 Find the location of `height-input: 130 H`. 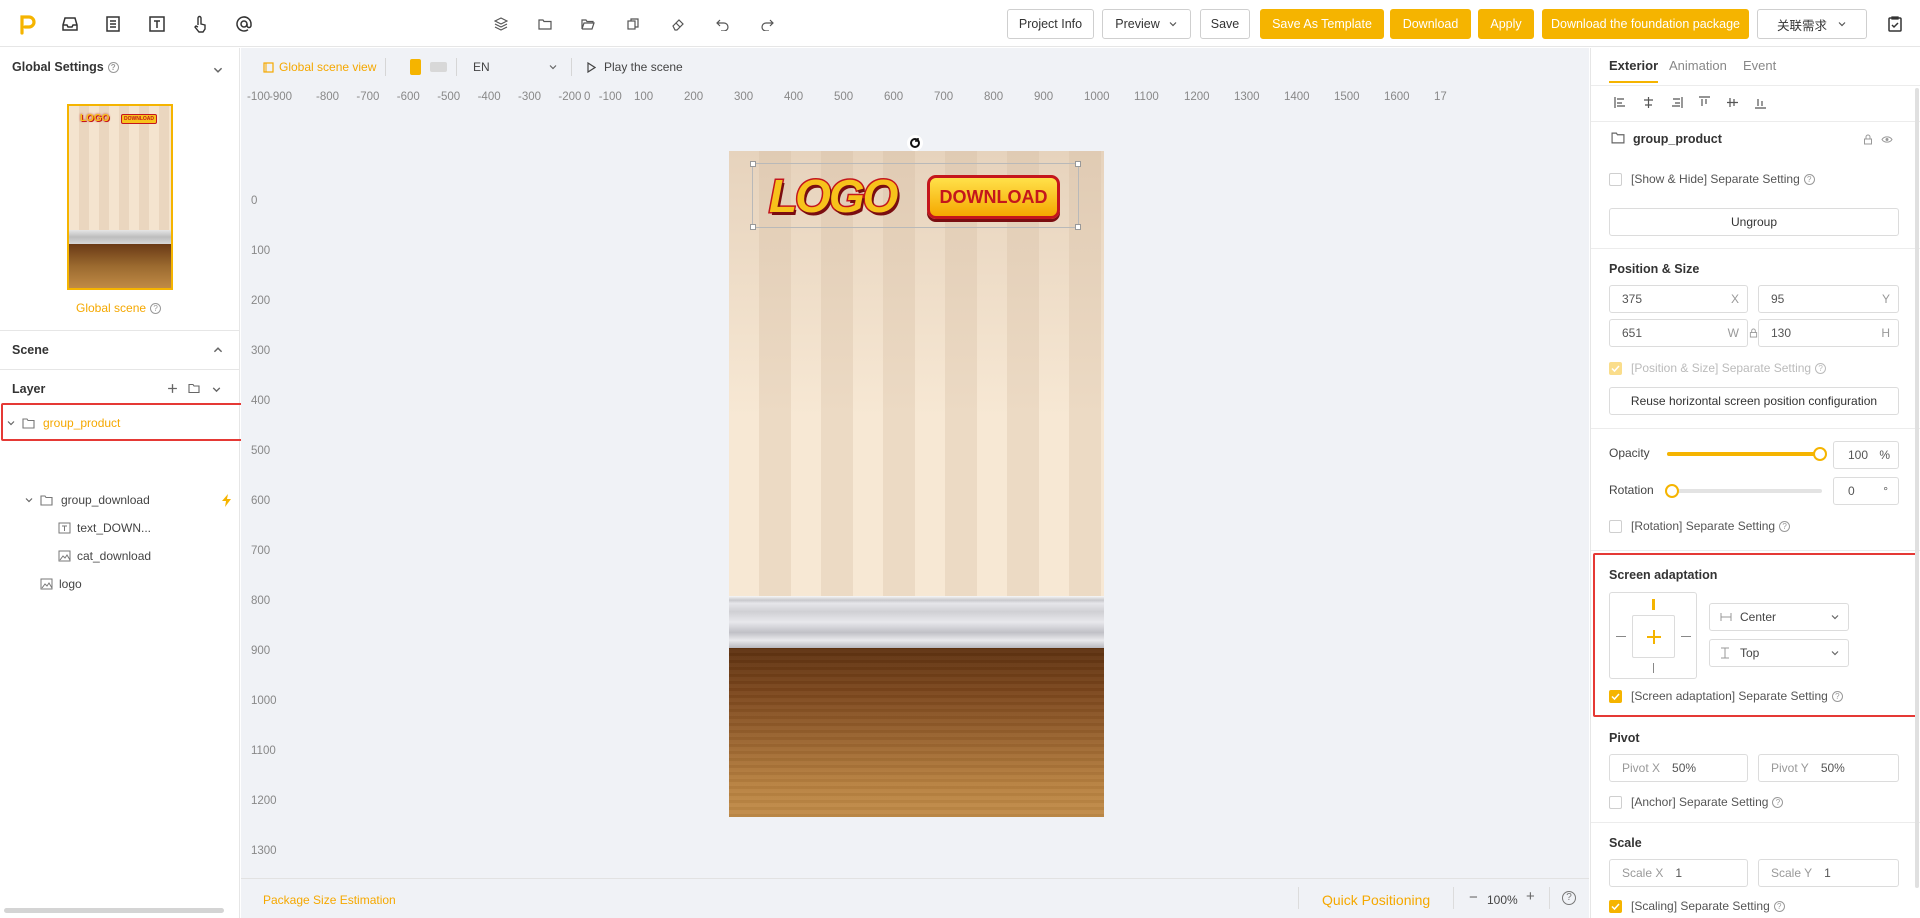

height-input: 130 H is located at coordinates (1828, 333).